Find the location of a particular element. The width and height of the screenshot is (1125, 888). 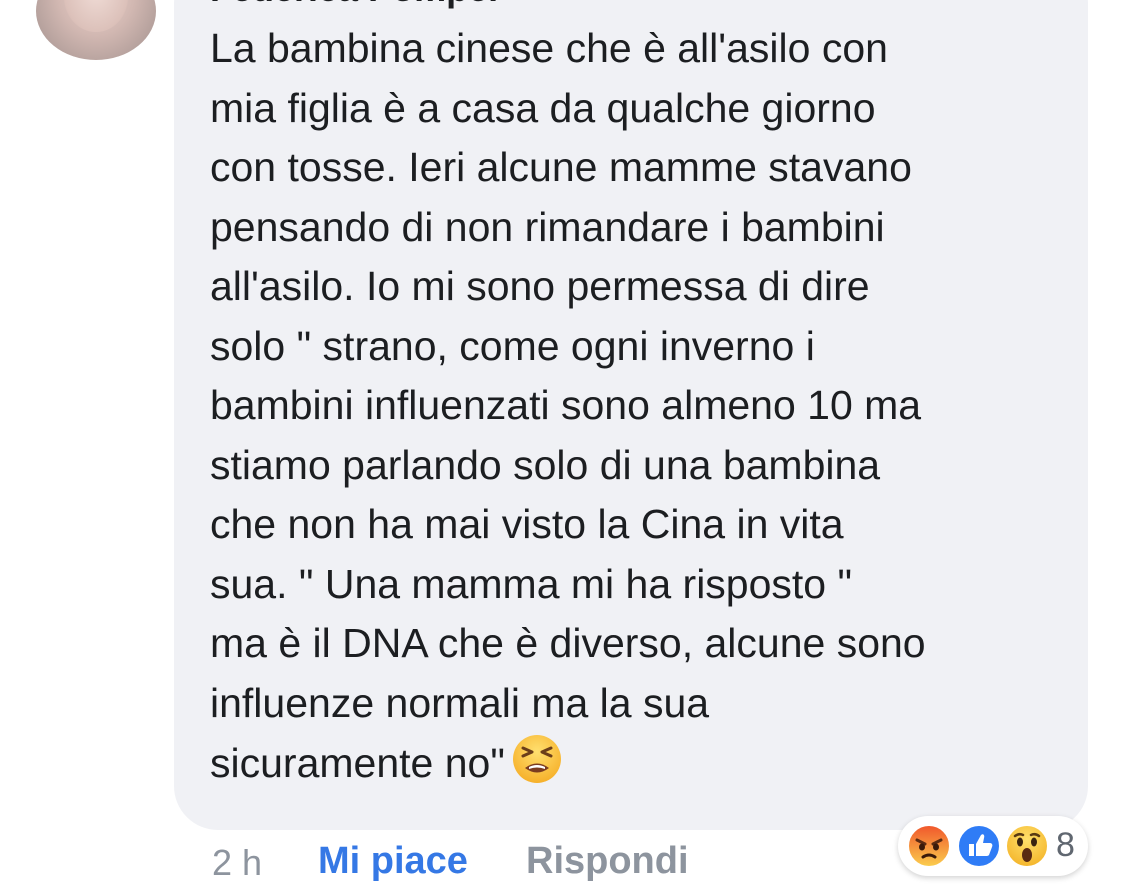

like-button: Mi piace is located at coordinates (393, 861).